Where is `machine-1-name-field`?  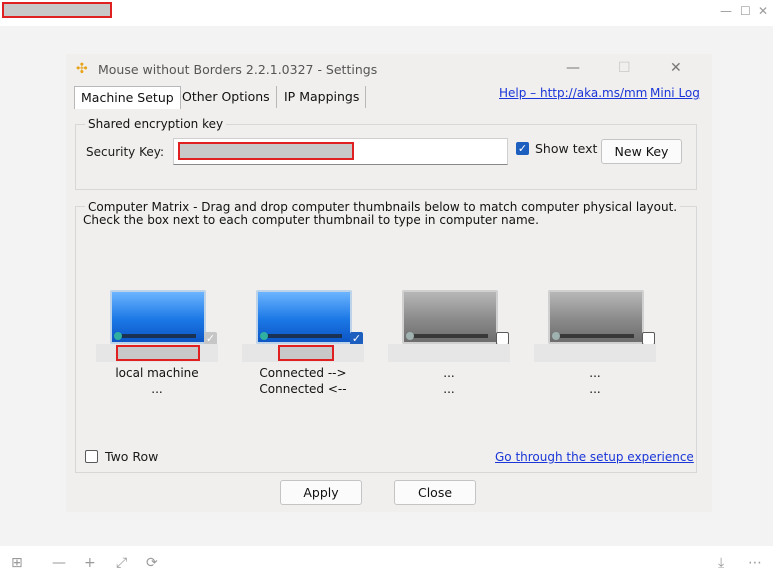 machine-1-name-field is located at coordinates (157, 353).